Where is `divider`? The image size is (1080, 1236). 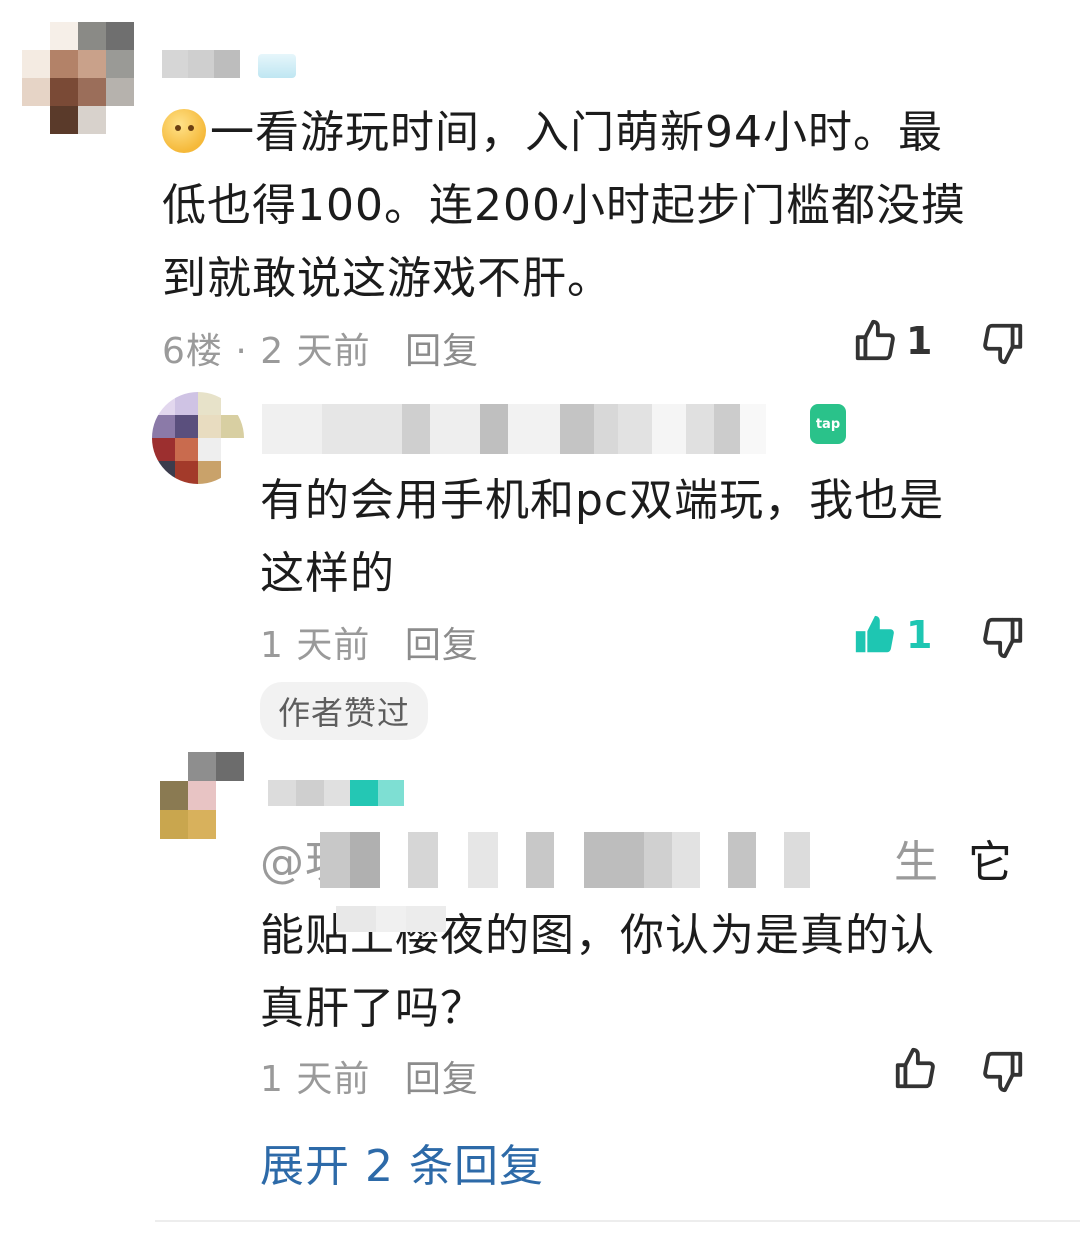
divider is located at coordinates (617, 1221).